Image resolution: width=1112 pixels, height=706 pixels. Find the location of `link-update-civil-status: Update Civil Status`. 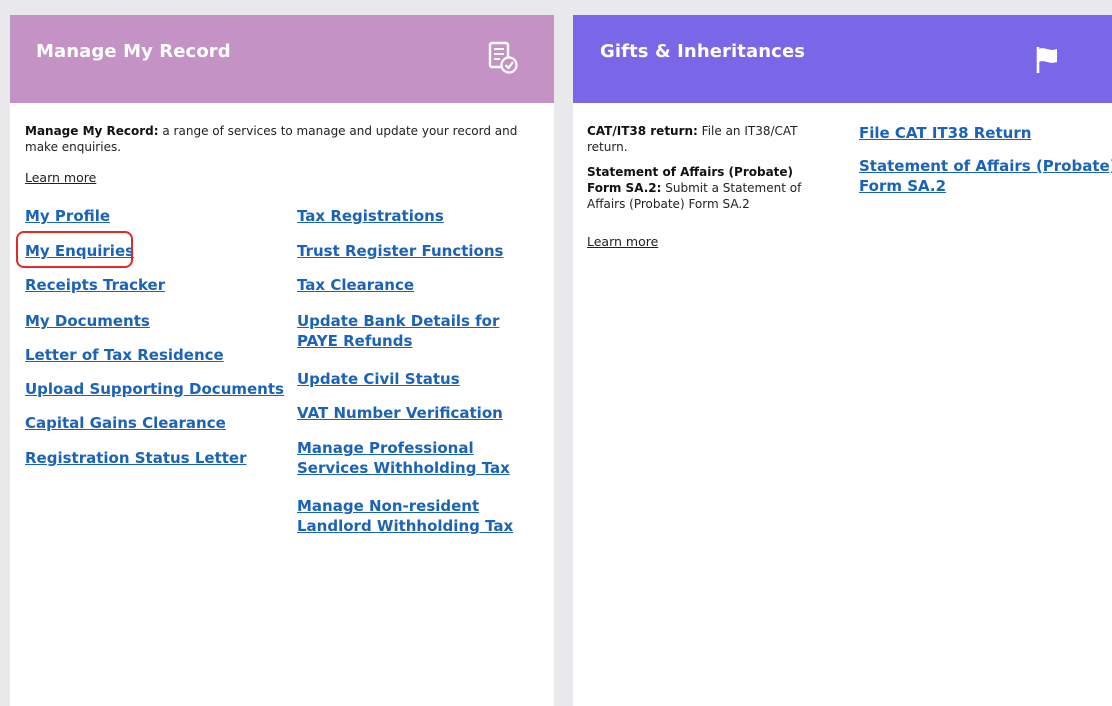

link-update-civil-status: Update Civil Status is located at coordinates (378, 379).